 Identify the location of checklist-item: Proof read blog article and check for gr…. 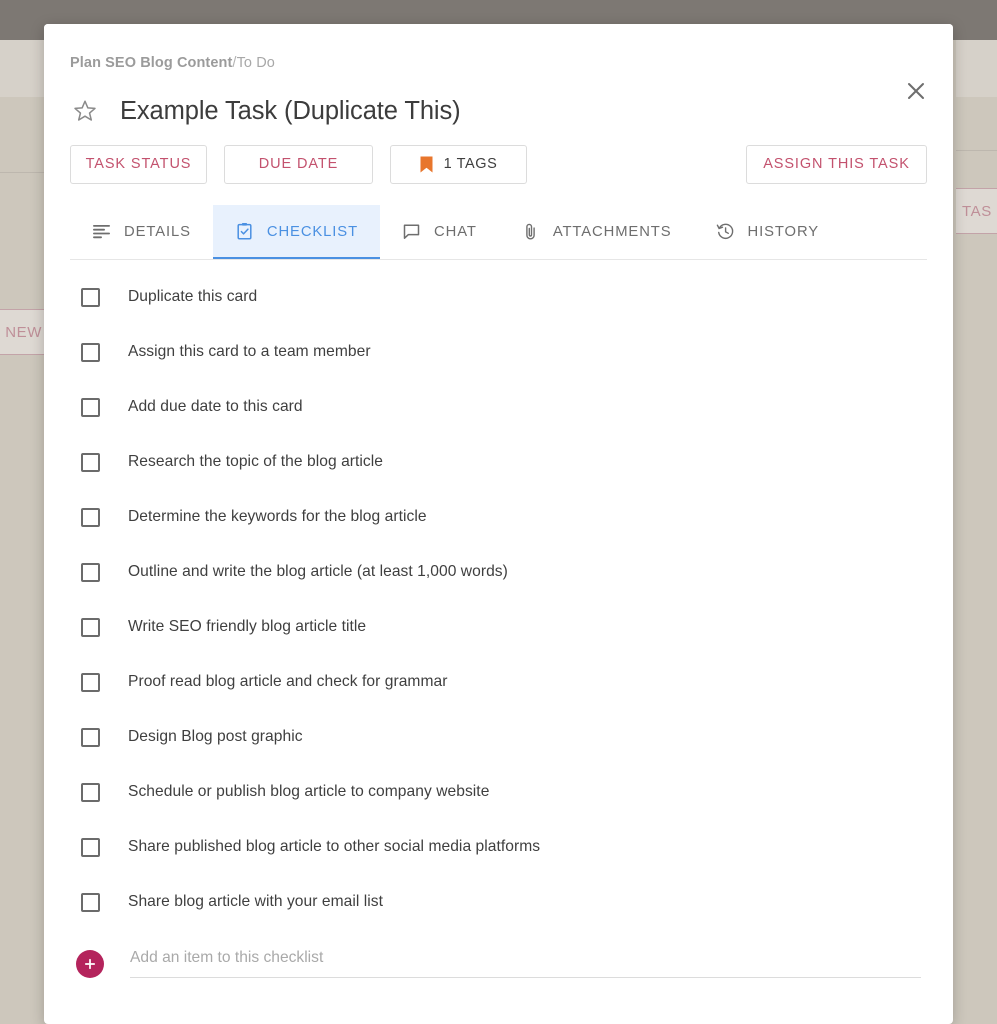
(498, 682).